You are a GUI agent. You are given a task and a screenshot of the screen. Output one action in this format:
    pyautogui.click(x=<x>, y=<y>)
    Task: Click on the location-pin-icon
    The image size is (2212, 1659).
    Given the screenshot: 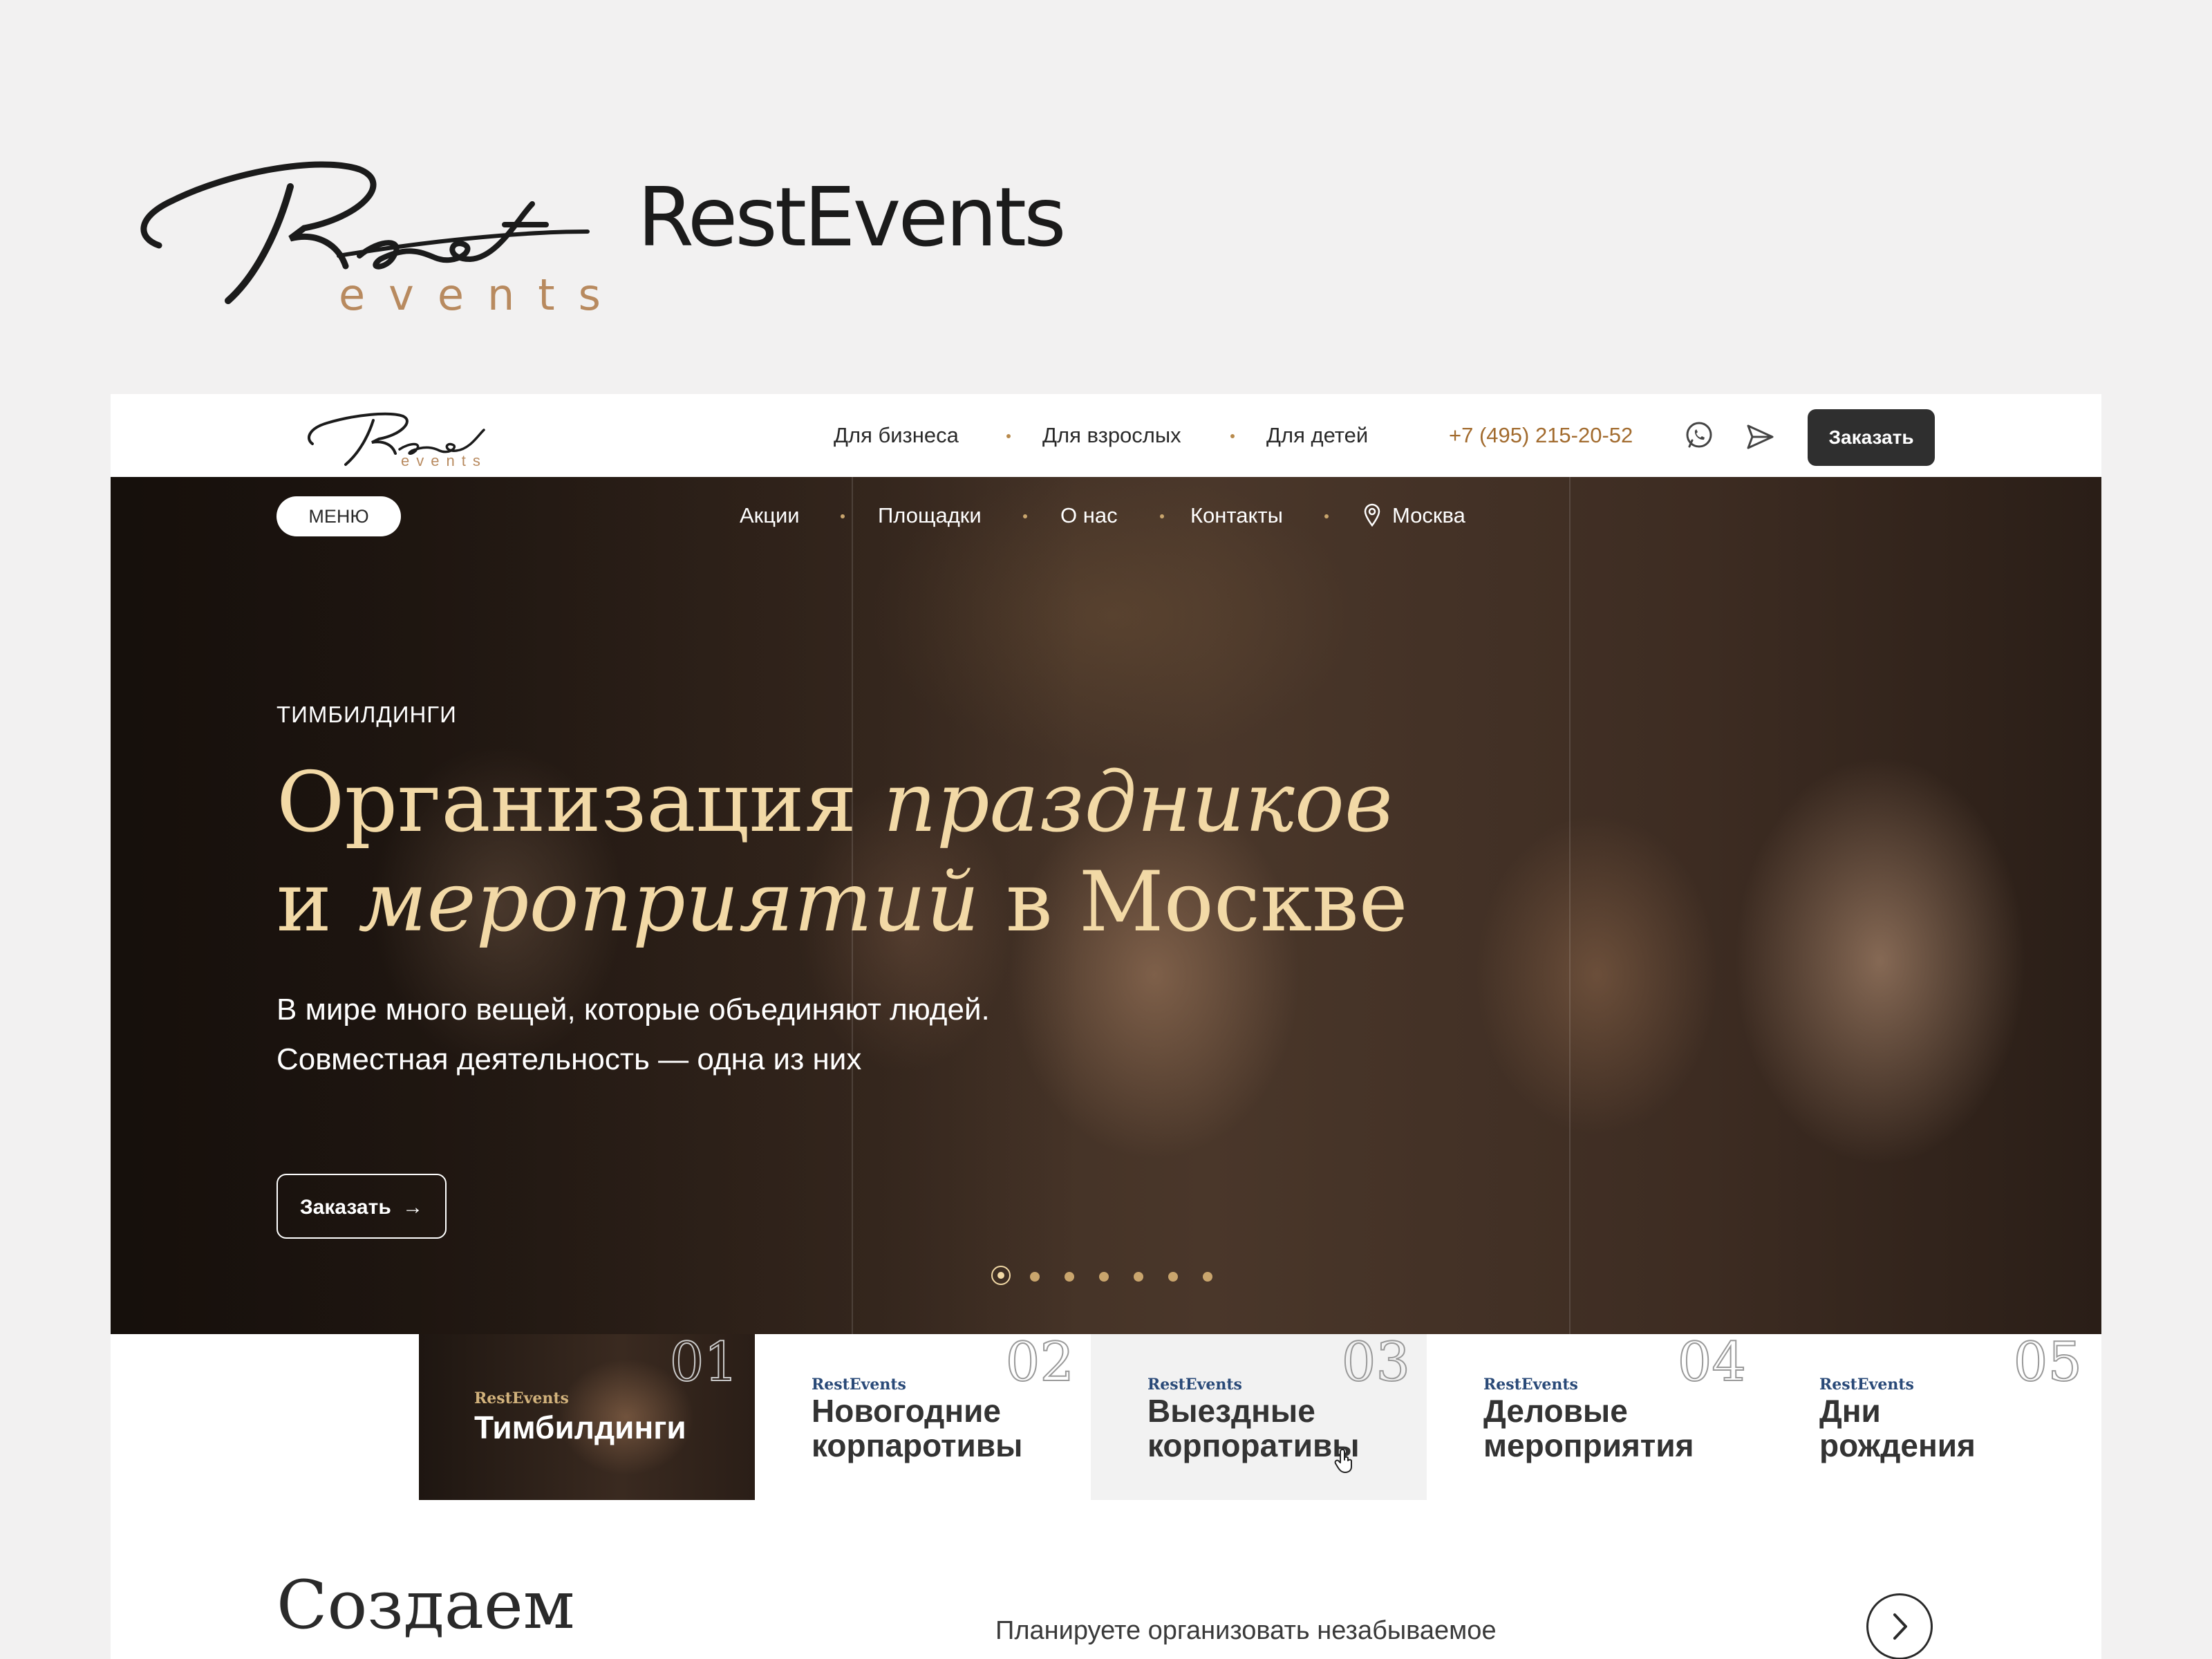 What is the action you would take?
    pyautogui.click(x=1372, y=515)
    